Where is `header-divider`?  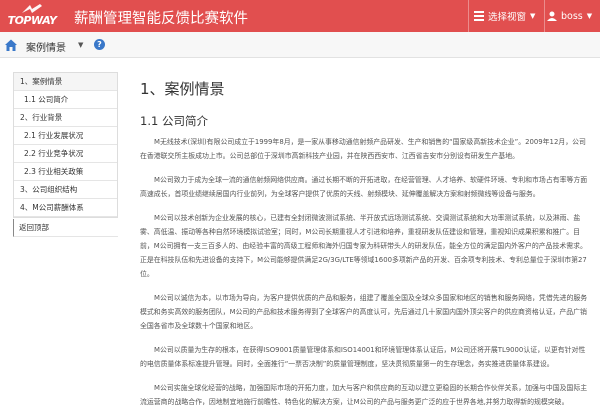 header-divider is located at coordinates (468, 16).